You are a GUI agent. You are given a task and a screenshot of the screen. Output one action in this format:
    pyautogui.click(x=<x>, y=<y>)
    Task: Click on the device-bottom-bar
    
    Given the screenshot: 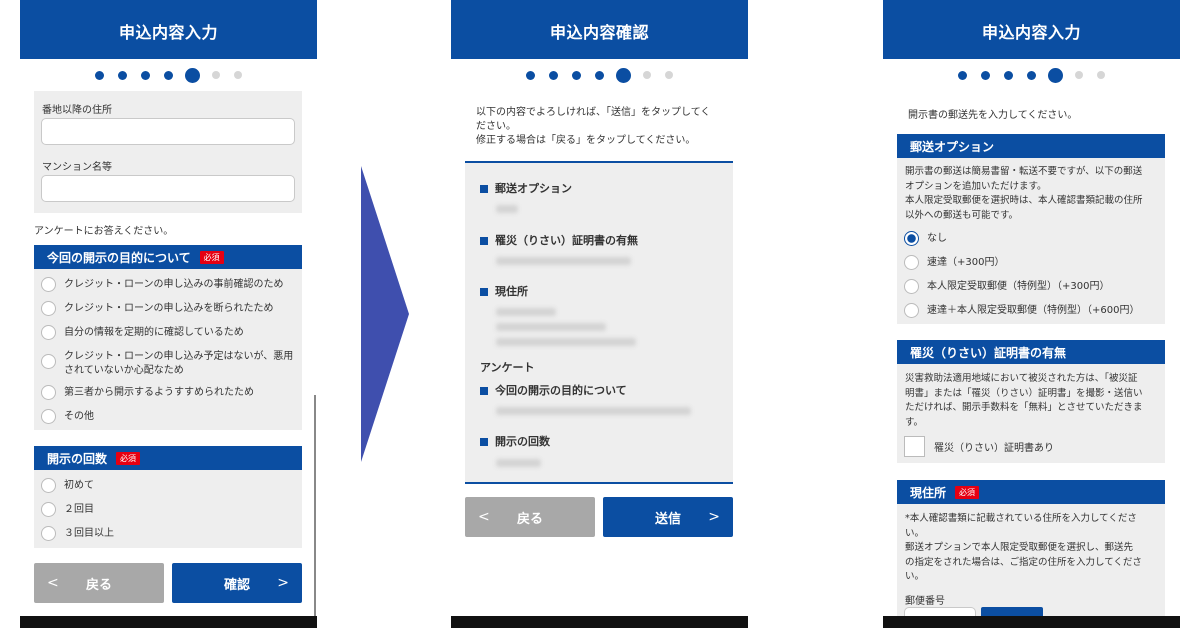 What is the action you would take?
    pyautogui.click(x=1031, y=622)
    